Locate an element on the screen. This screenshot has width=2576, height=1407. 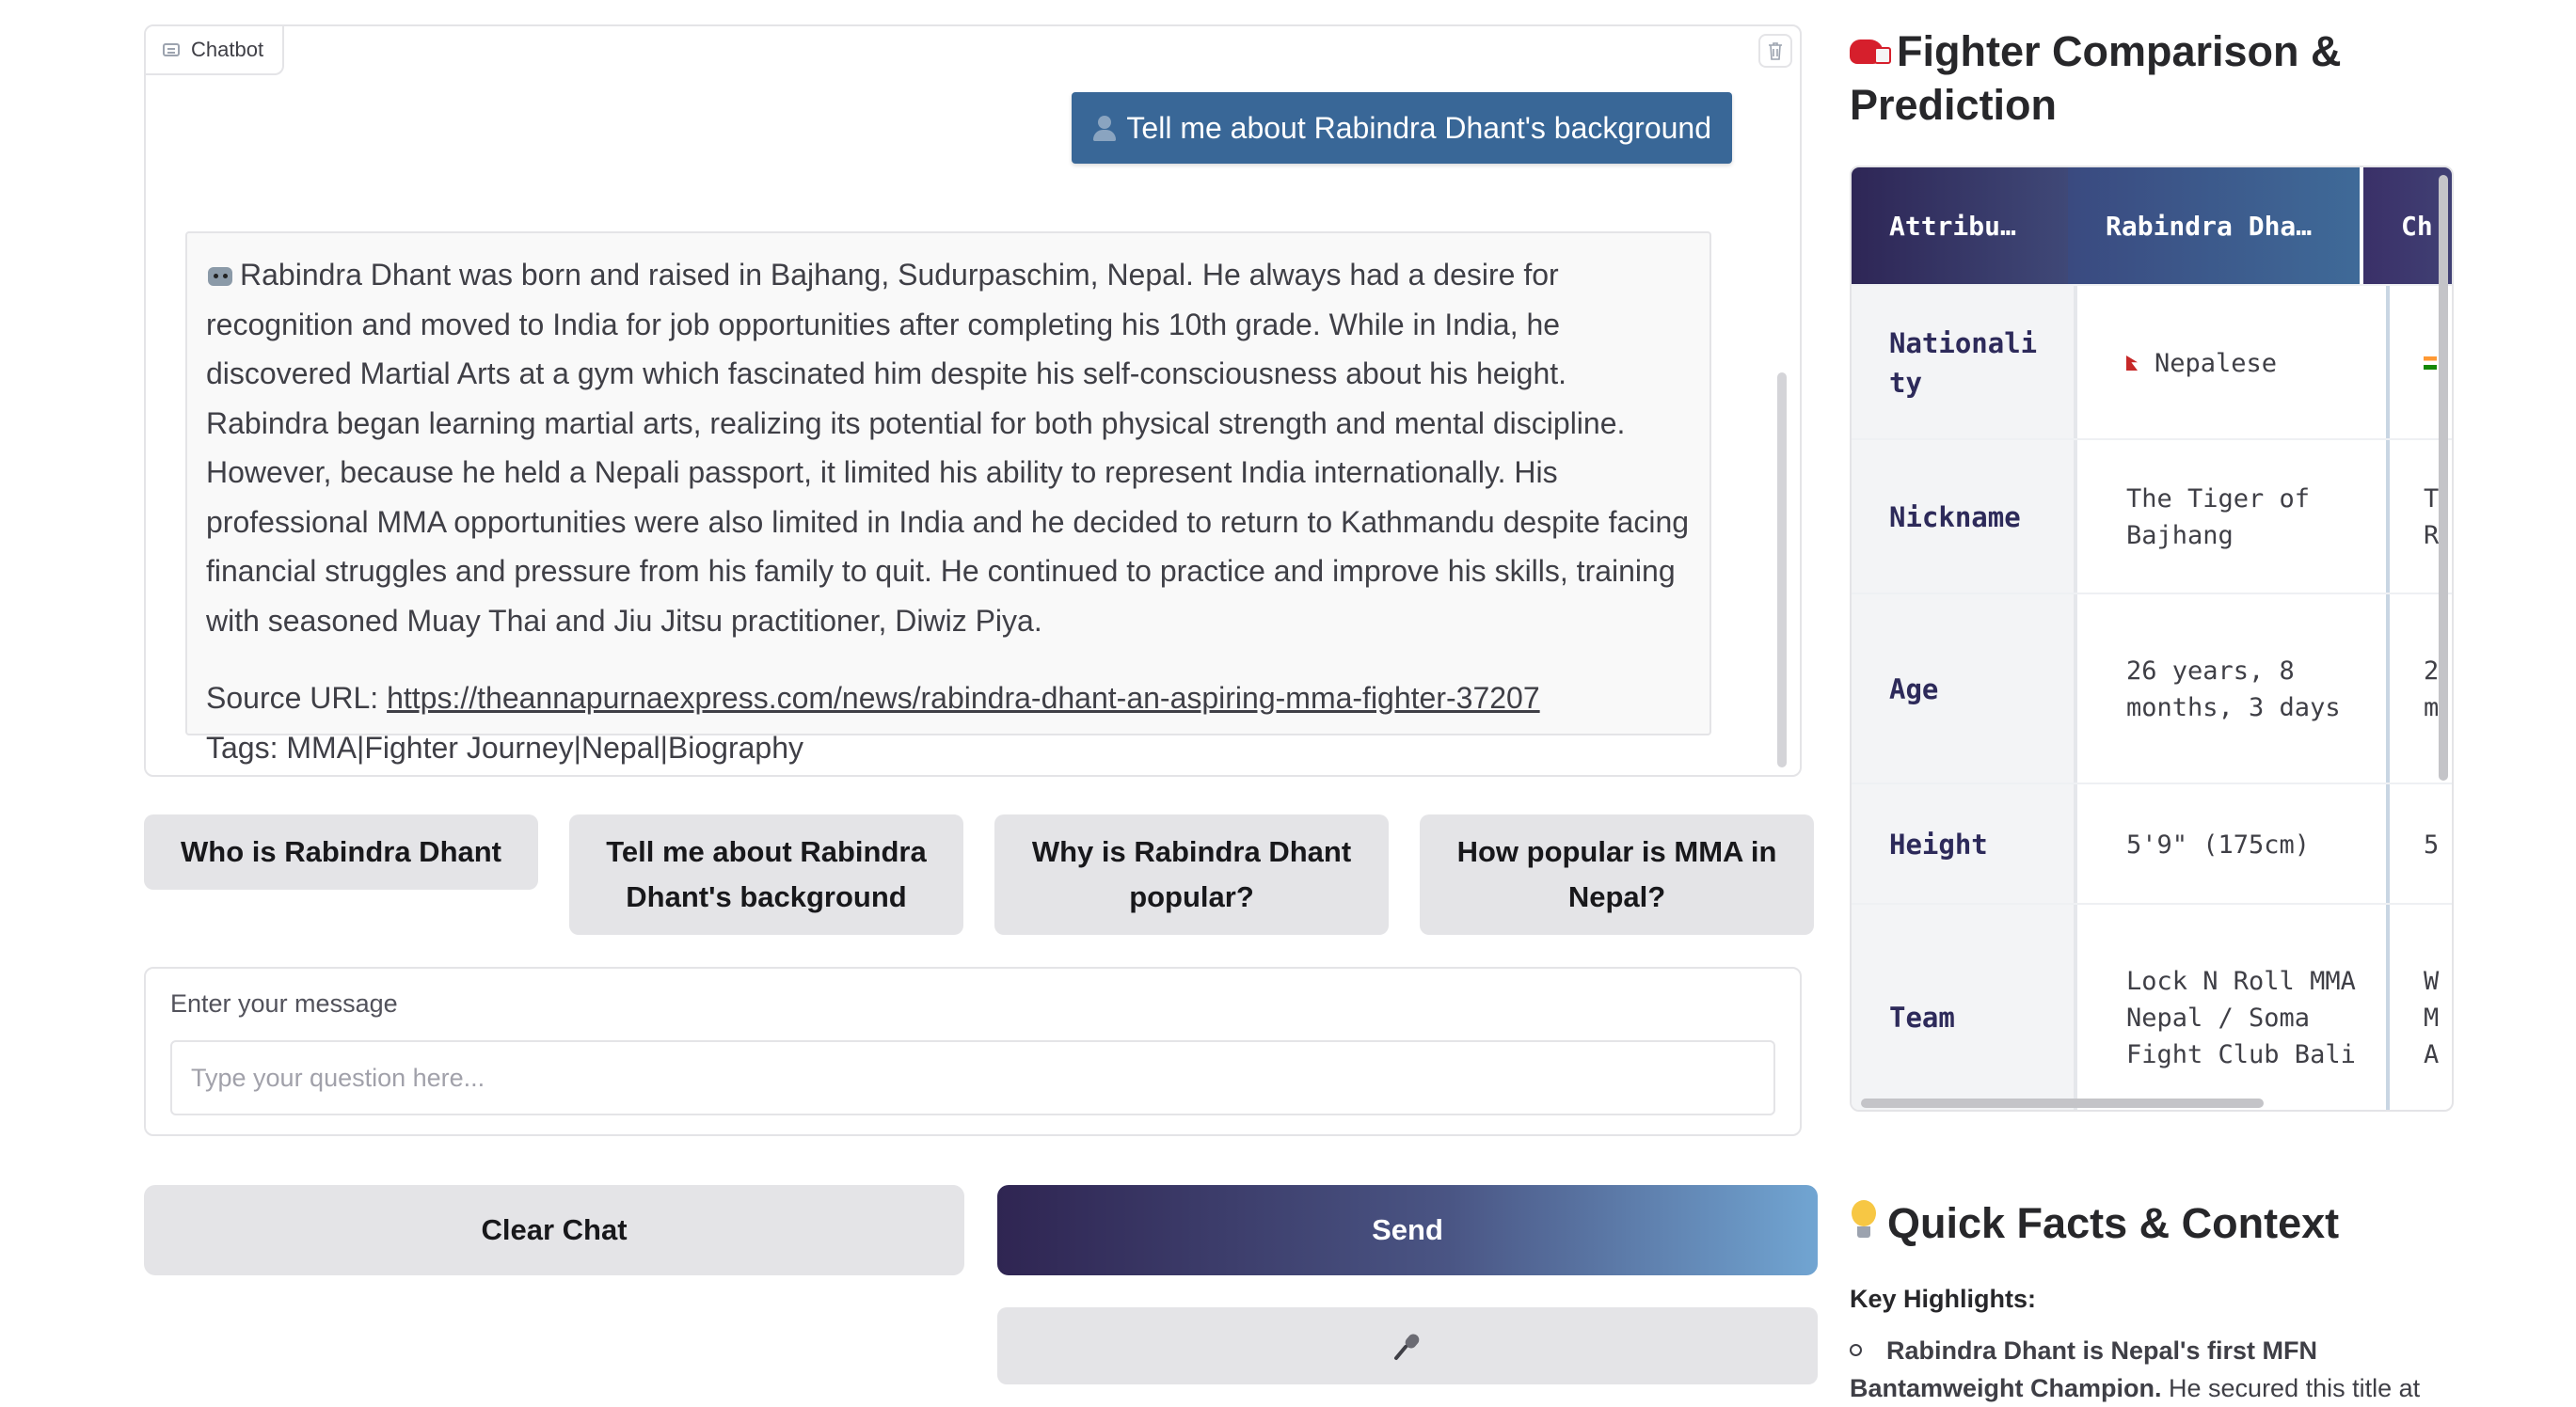
row-value: The Tiger of Bajhang is located at coordinates (2218, 517).